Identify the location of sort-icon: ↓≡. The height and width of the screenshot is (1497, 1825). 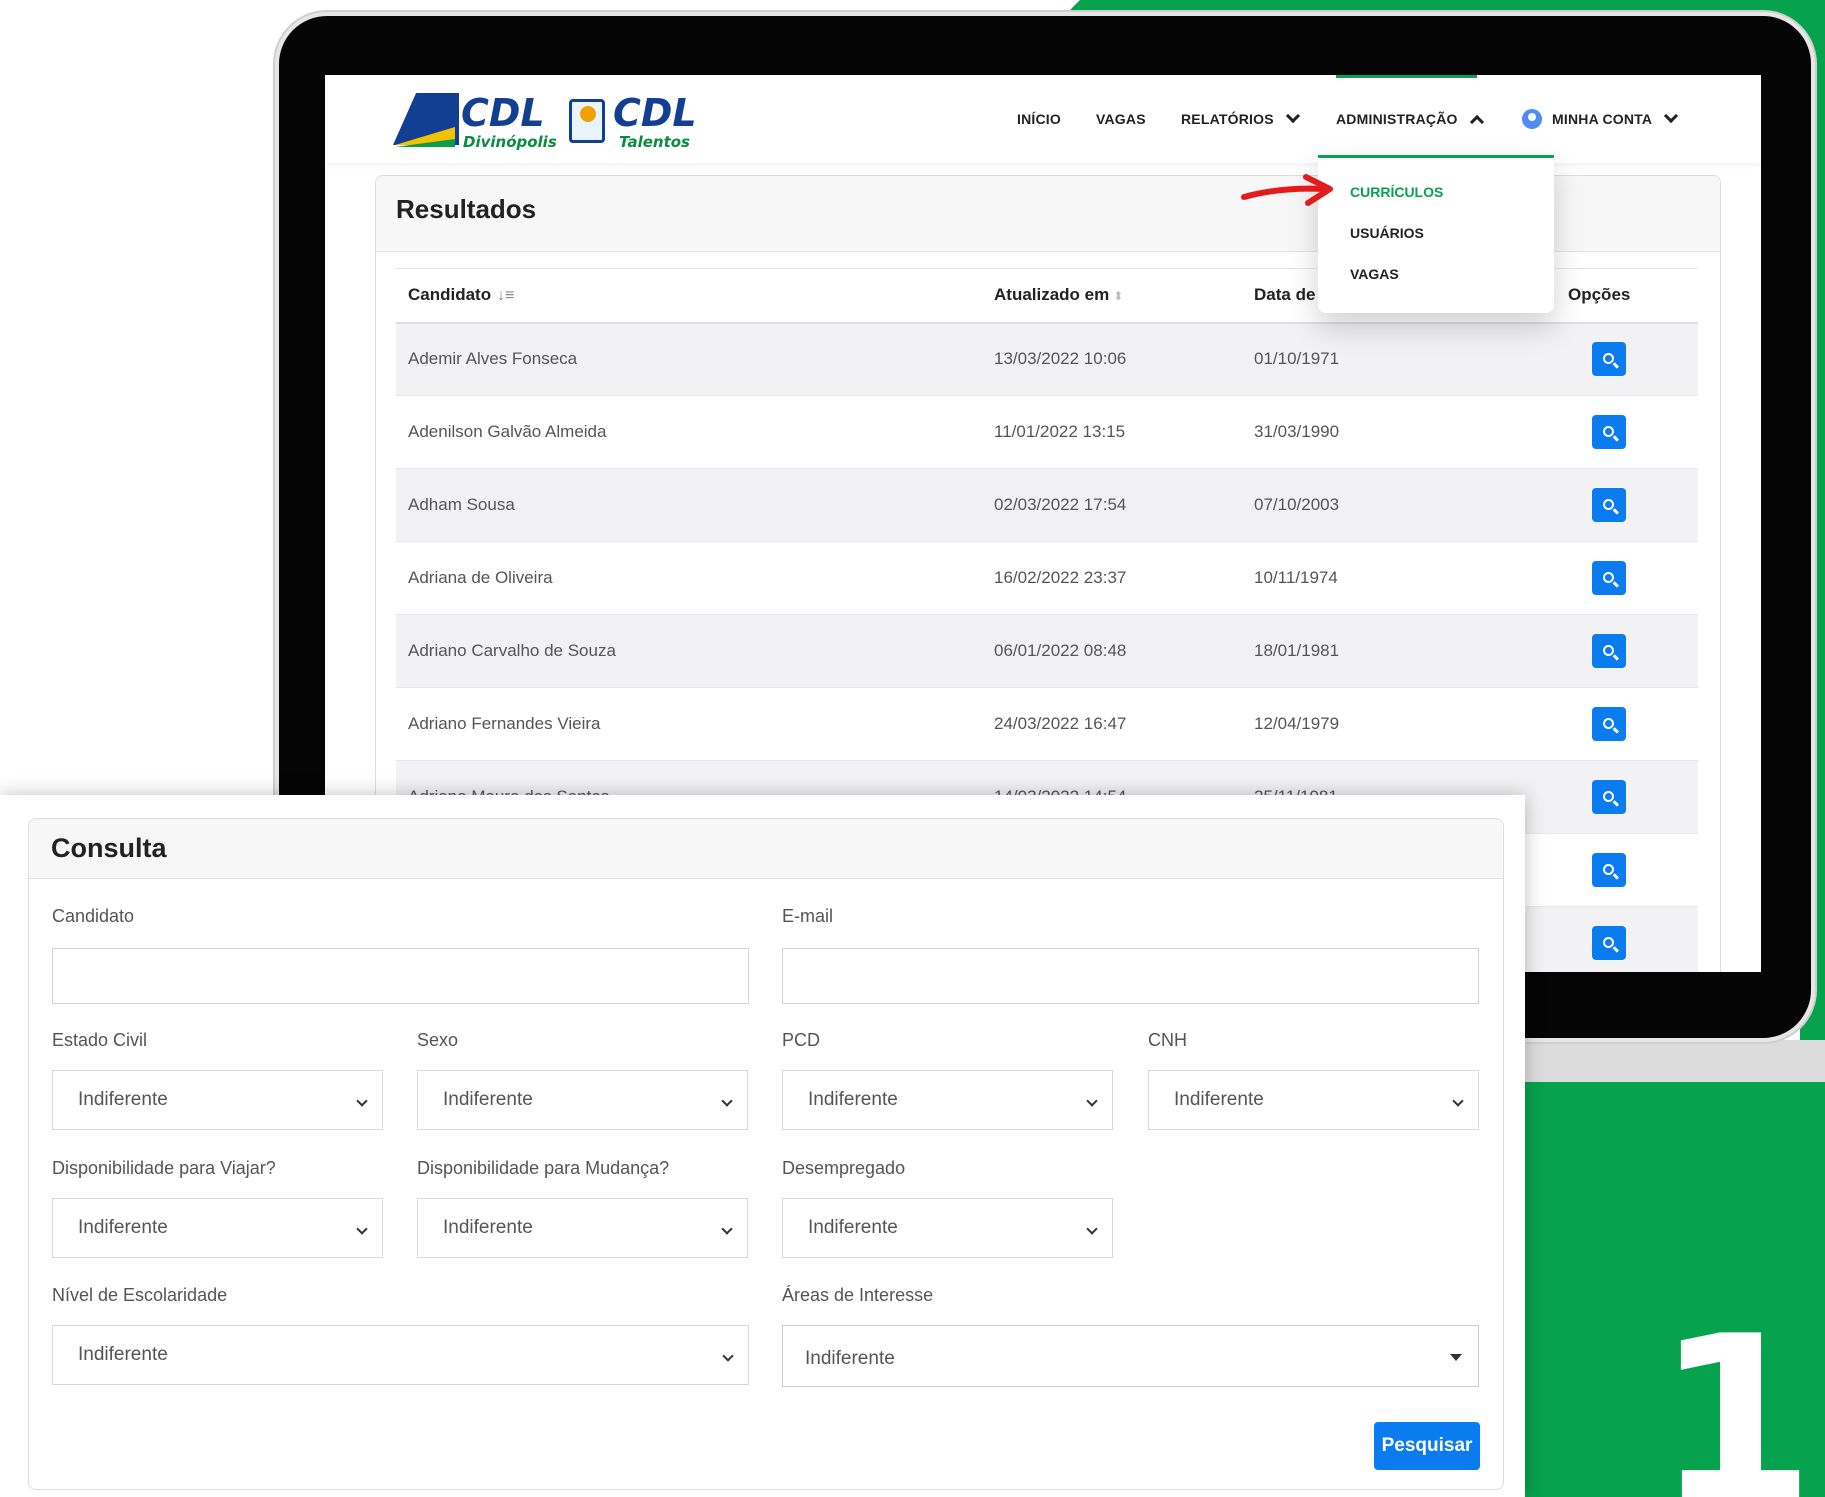
(506, 296).